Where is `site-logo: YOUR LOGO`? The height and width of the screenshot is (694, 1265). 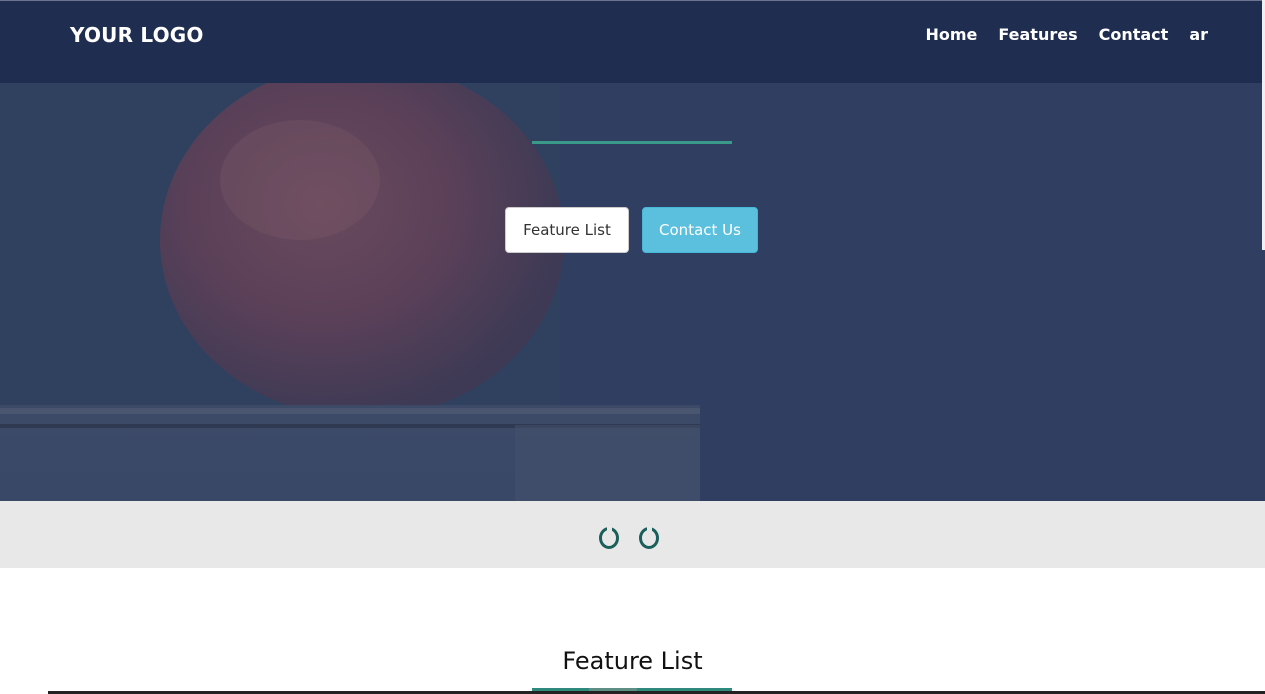
site-logo: YOUR LOGO is located at coordinates (137, 35).